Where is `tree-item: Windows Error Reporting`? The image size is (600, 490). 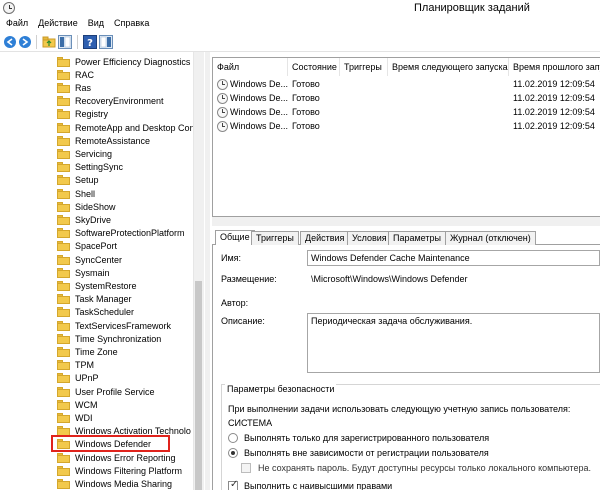 tree-item: Windows Error Reporting is located at coordinates (116, 457).